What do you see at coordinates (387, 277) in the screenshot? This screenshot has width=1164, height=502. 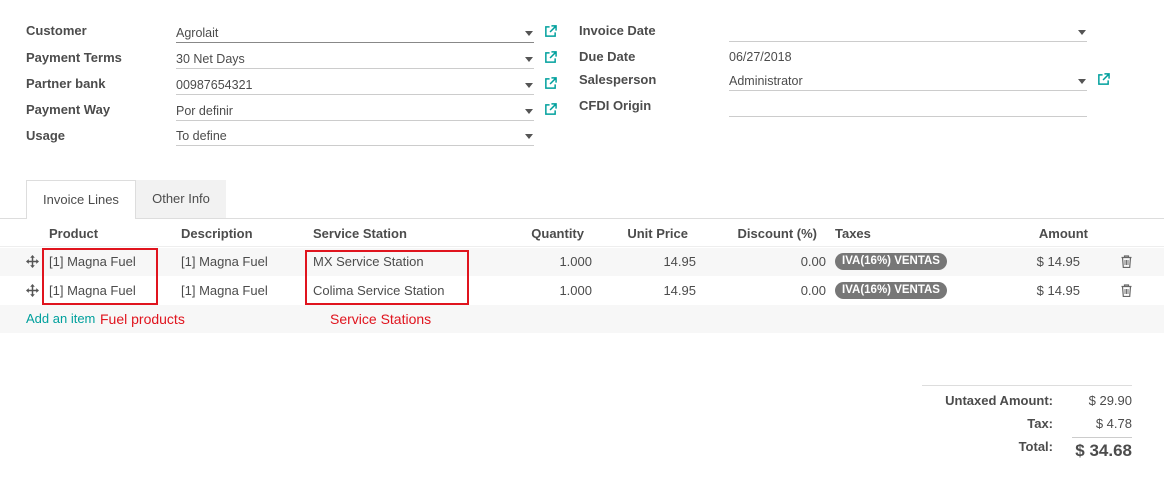 I see `service-stations-highlight` at bounding box center [387, 277].